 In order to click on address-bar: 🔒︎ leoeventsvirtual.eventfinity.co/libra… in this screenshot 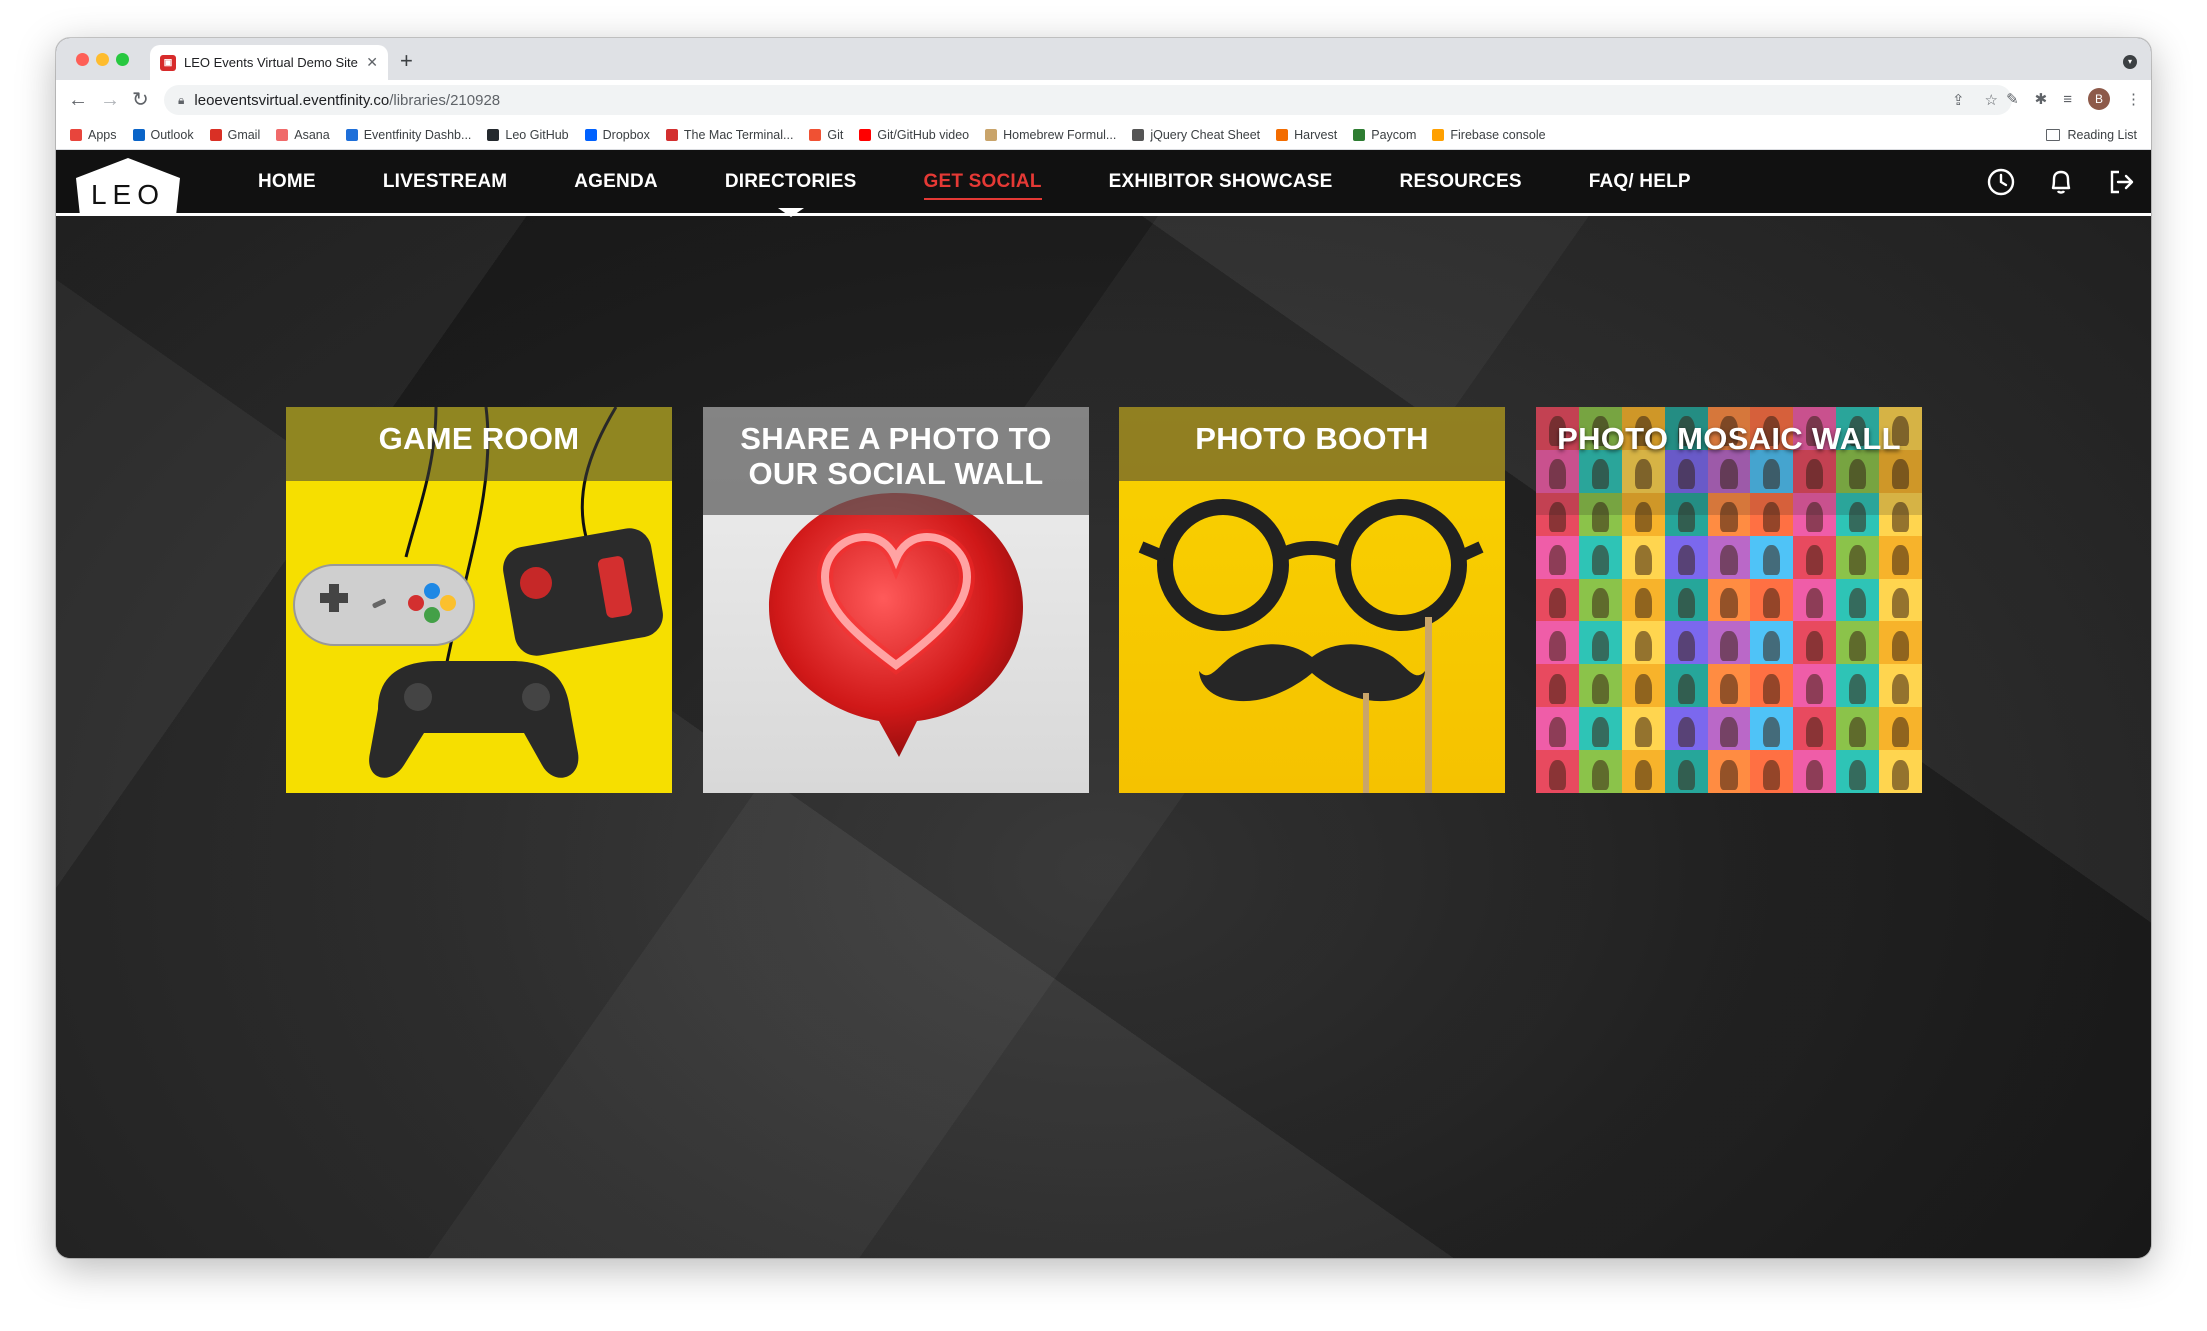, I will do `click(1088, 100)`.